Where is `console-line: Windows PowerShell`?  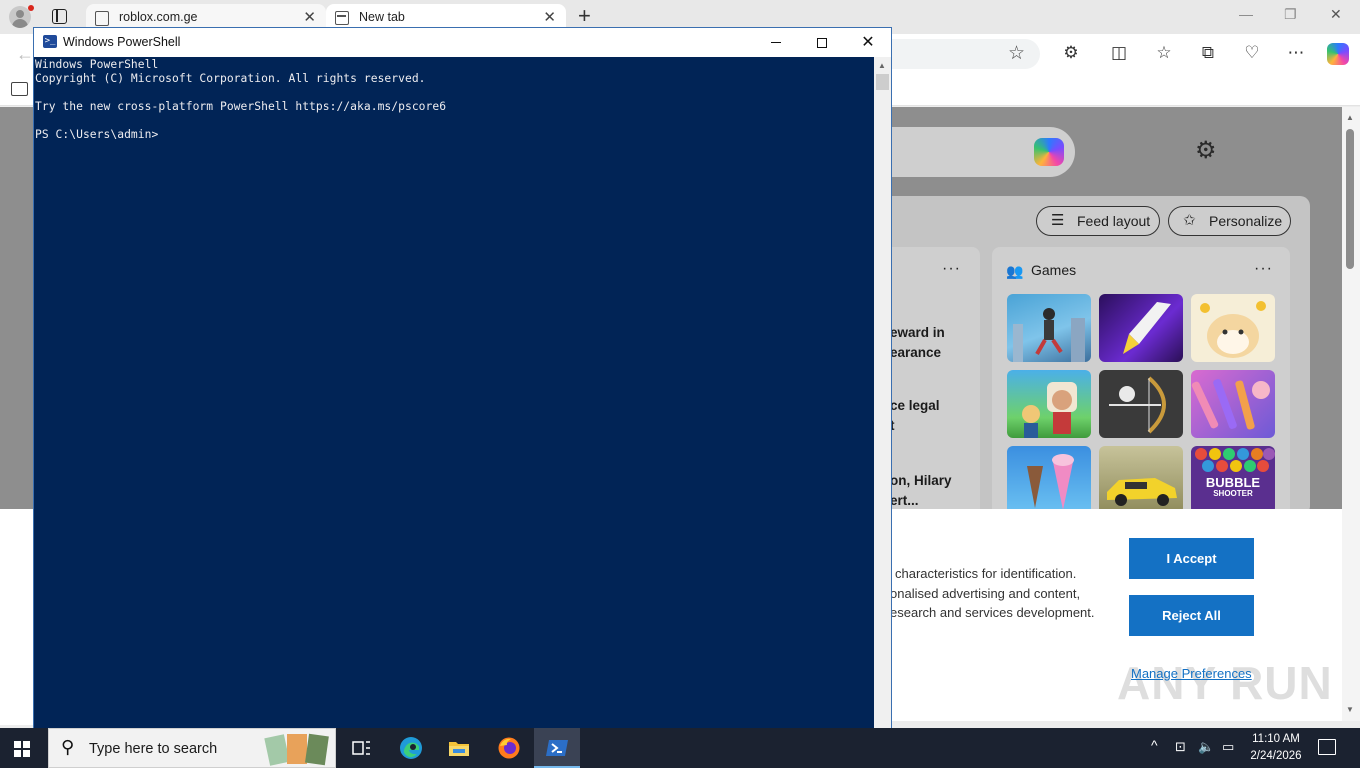 console-line: Windows PowerShell is located at coordinates (97, 64).